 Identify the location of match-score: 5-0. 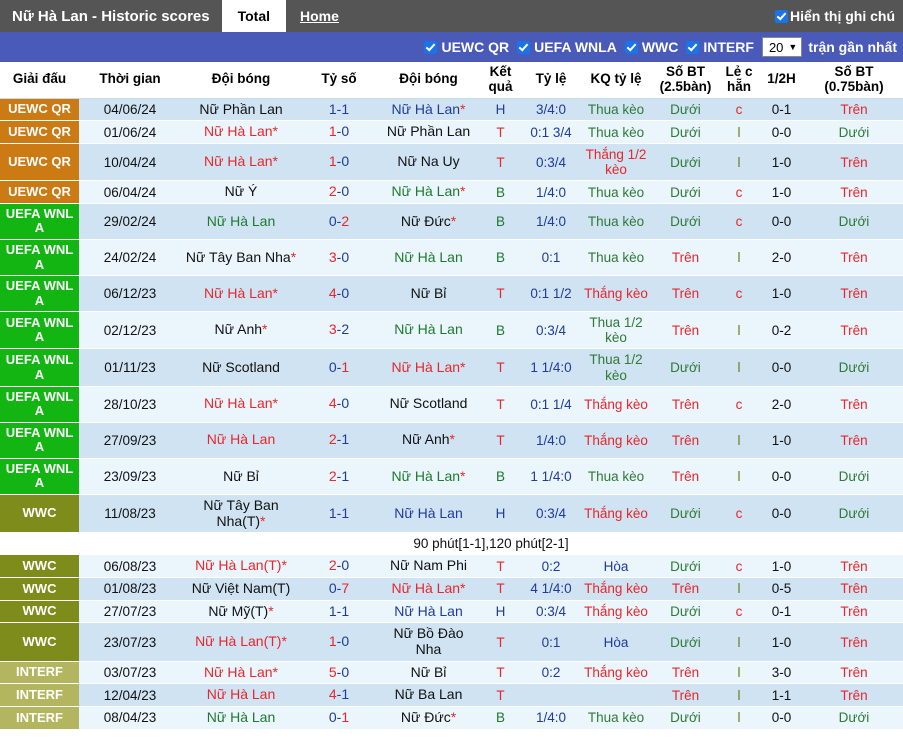
(339, 673).